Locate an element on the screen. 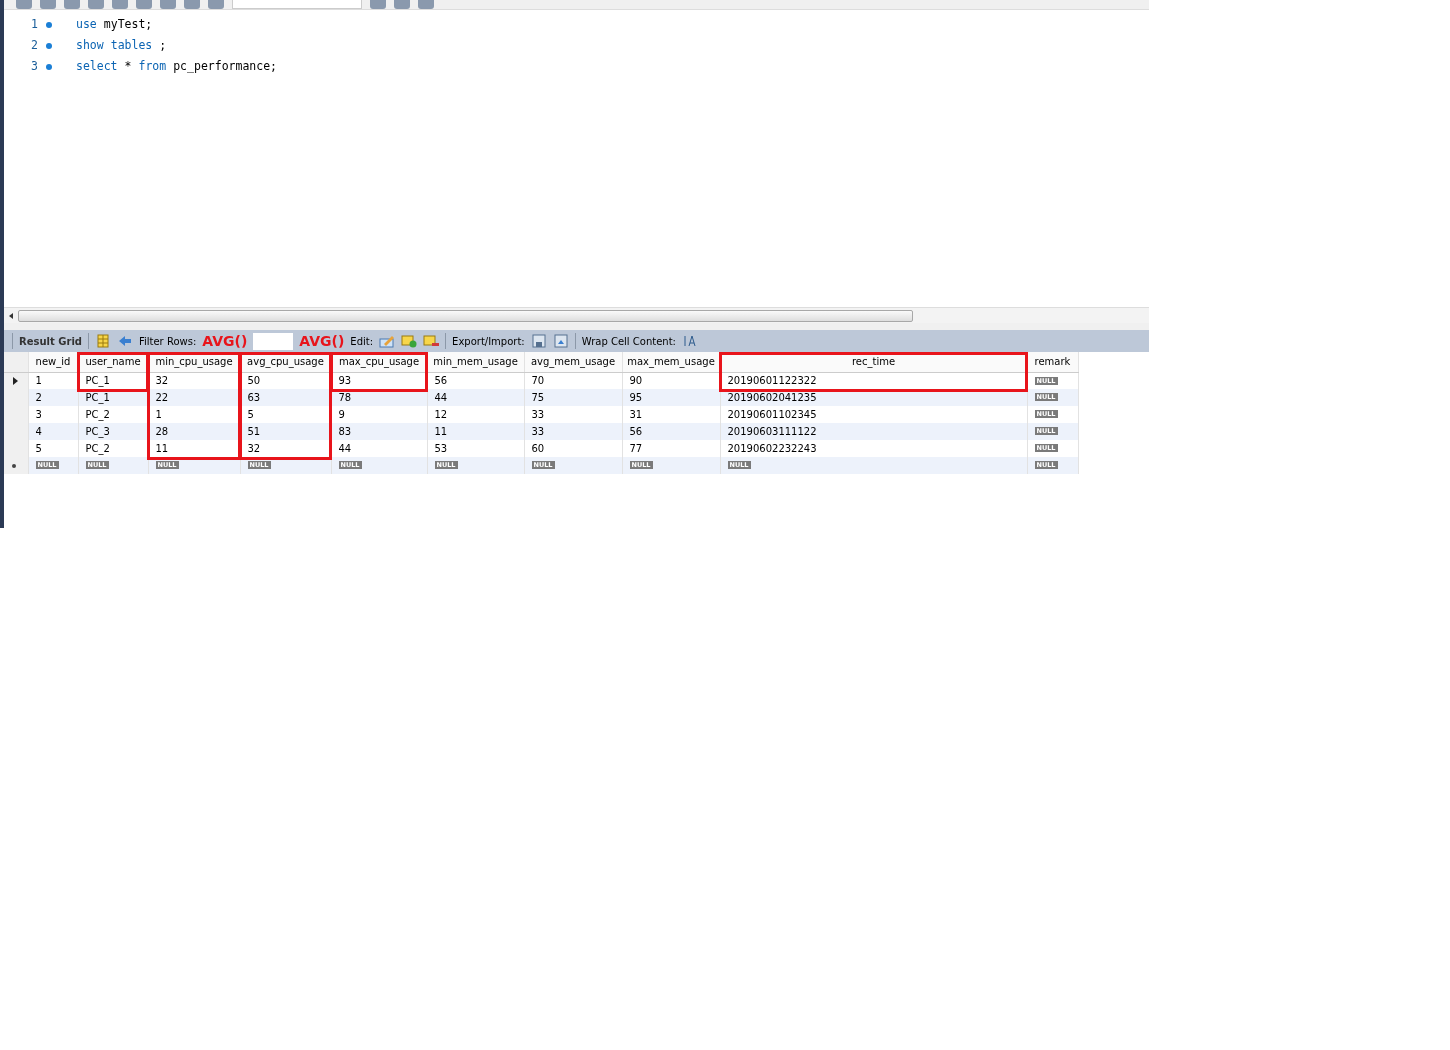 The image size is (1450, 1050). result-grid-label: Result Grid is located at coordinates (50, 341).